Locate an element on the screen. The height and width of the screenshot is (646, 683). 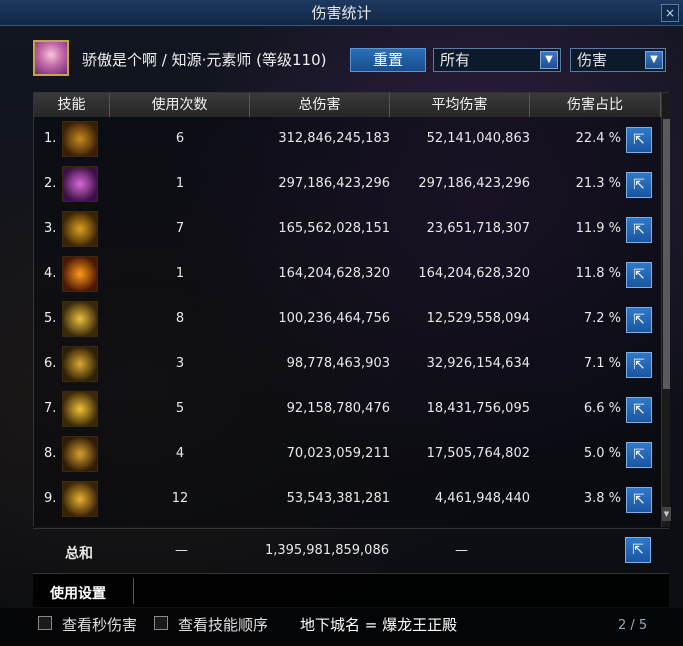
table-row: 9. 12 53,543,381,281 4,461,948,440 3.8 % ⇱ is located at coordinates (347, 499).